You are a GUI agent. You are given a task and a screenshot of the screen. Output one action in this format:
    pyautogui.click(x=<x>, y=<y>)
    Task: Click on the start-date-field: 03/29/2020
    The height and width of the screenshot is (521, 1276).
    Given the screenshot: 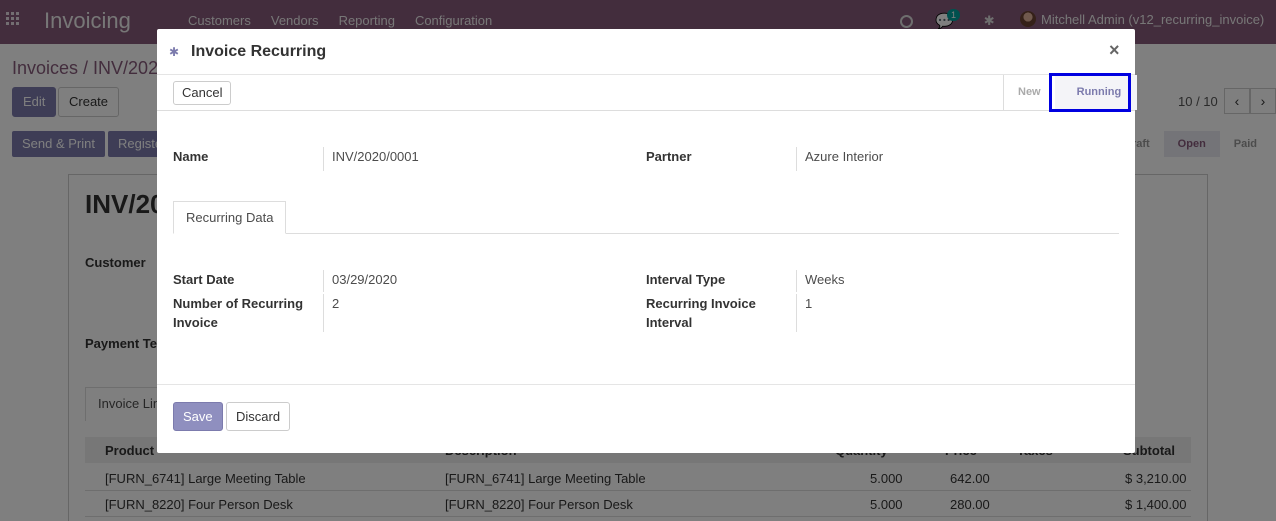 What is the action you would take?
    pyautogui.click(x=473, y=281)
    